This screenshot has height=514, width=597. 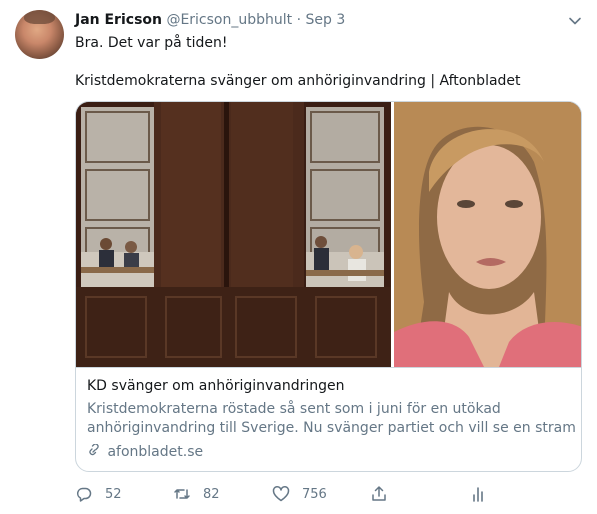 I want to click on tweet-text-line-1: Bra. Det var på tiden!, so click(x=151, y=43).